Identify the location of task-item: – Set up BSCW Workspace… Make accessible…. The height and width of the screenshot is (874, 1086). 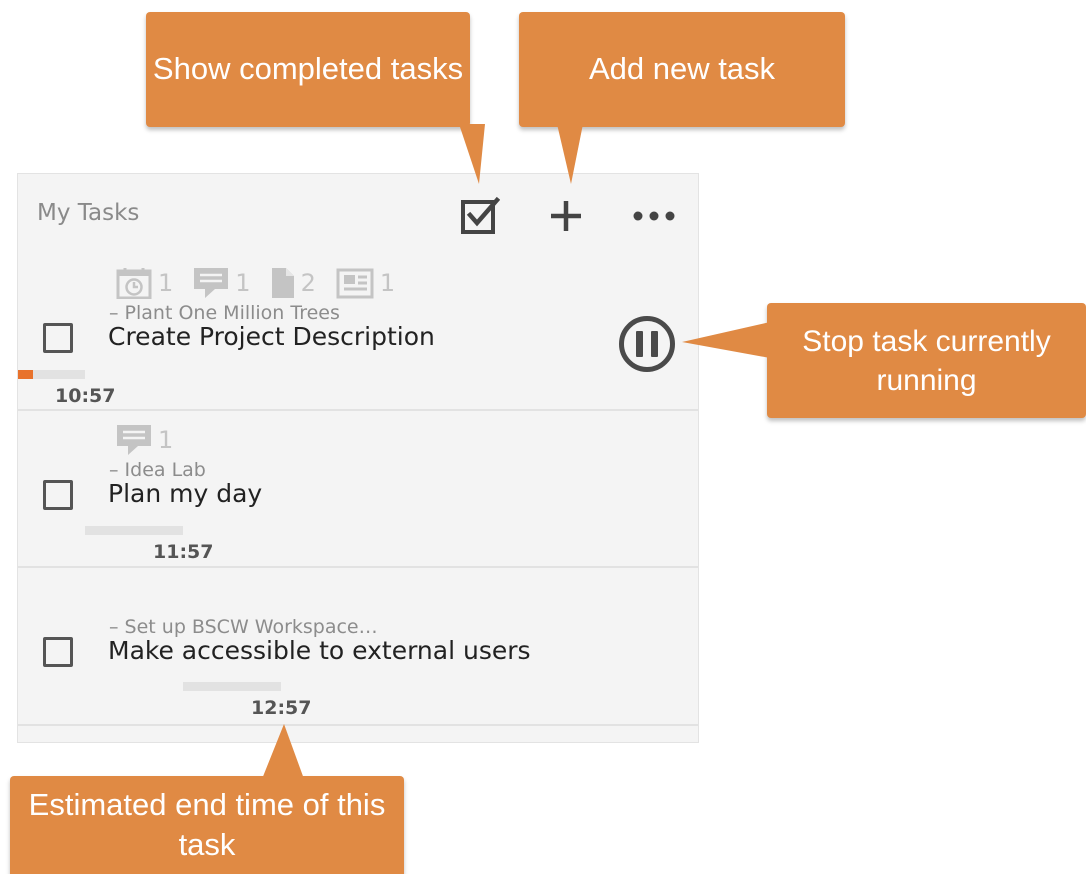
(358, 647).